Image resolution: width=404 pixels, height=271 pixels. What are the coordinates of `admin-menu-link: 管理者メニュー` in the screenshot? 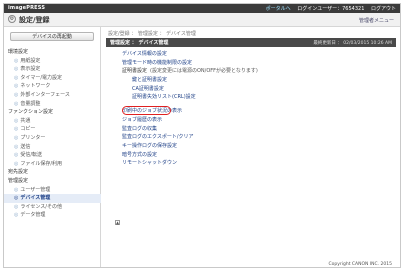 It's located at (376, 20).